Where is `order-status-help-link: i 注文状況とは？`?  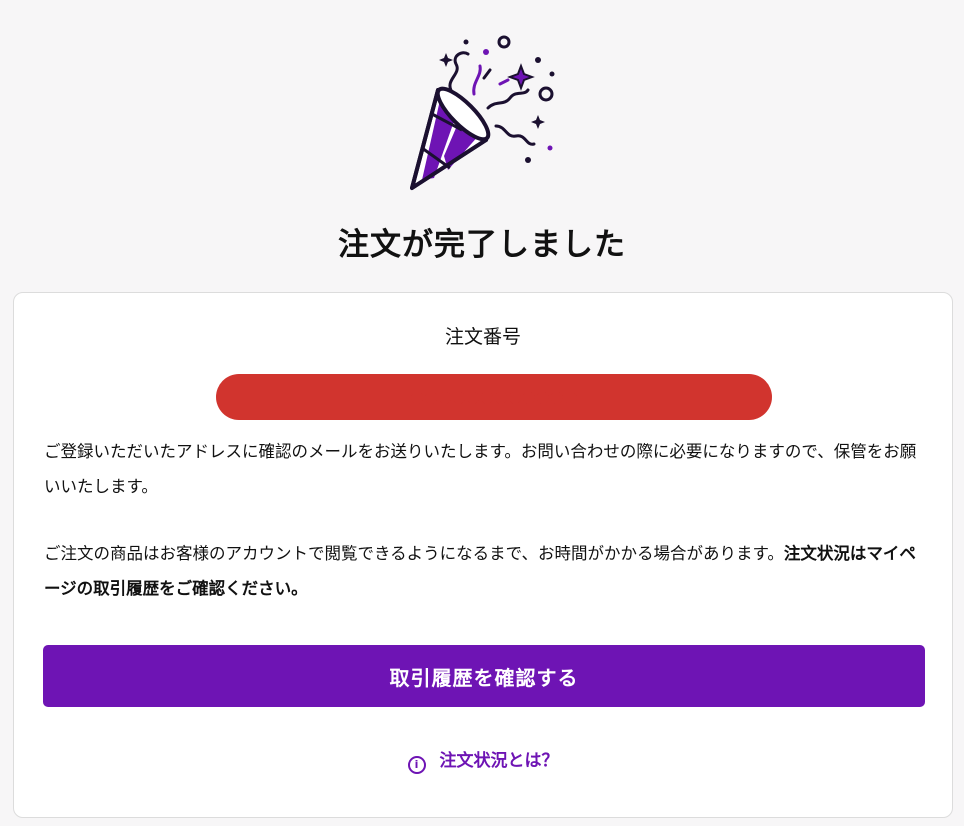
order-status-help-link: i 注文状況とは？ is located at coordinates (483, 761).